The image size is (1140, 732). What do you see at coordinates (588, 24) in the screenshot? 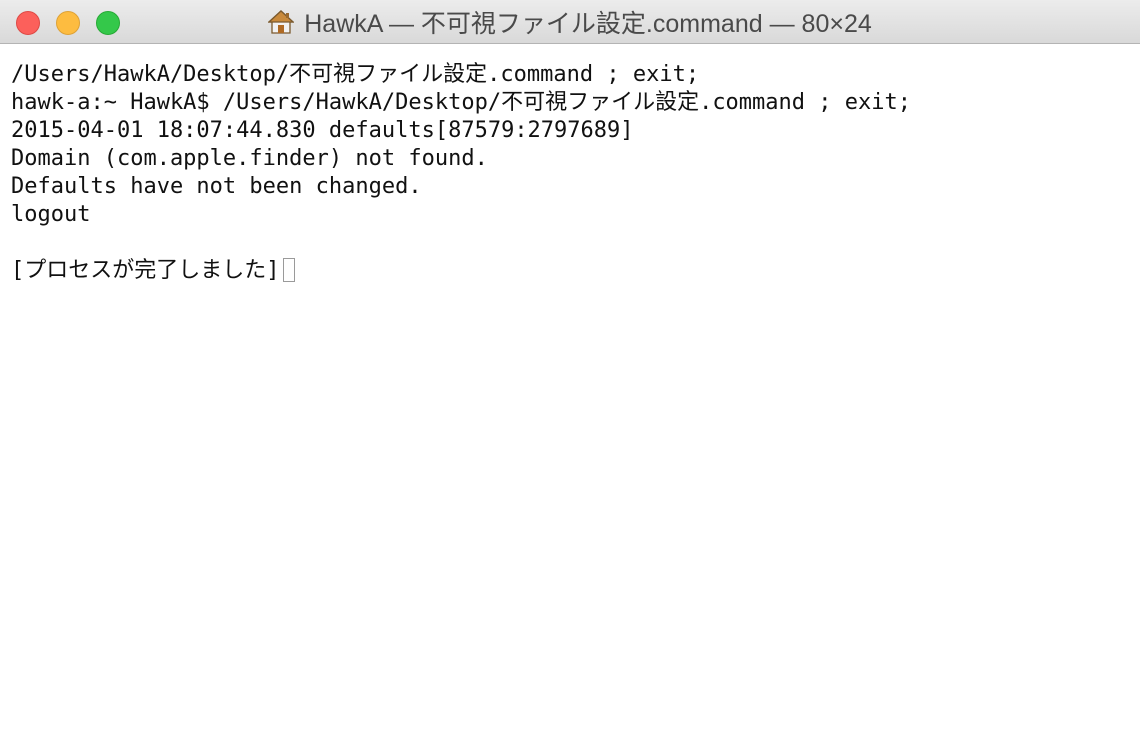
I see `window-title: HawkA — 不可視ファイル設定.command — 80×24` at bounding box center [588, 24].